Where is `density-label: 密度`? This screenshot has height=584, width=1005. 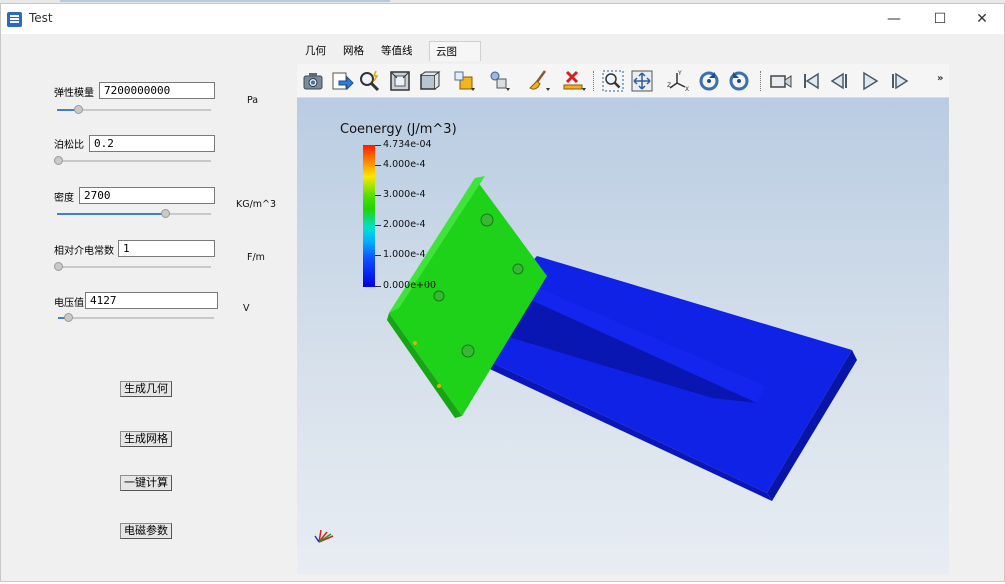
density-label: 密度 is located at coordinates (64, 198).